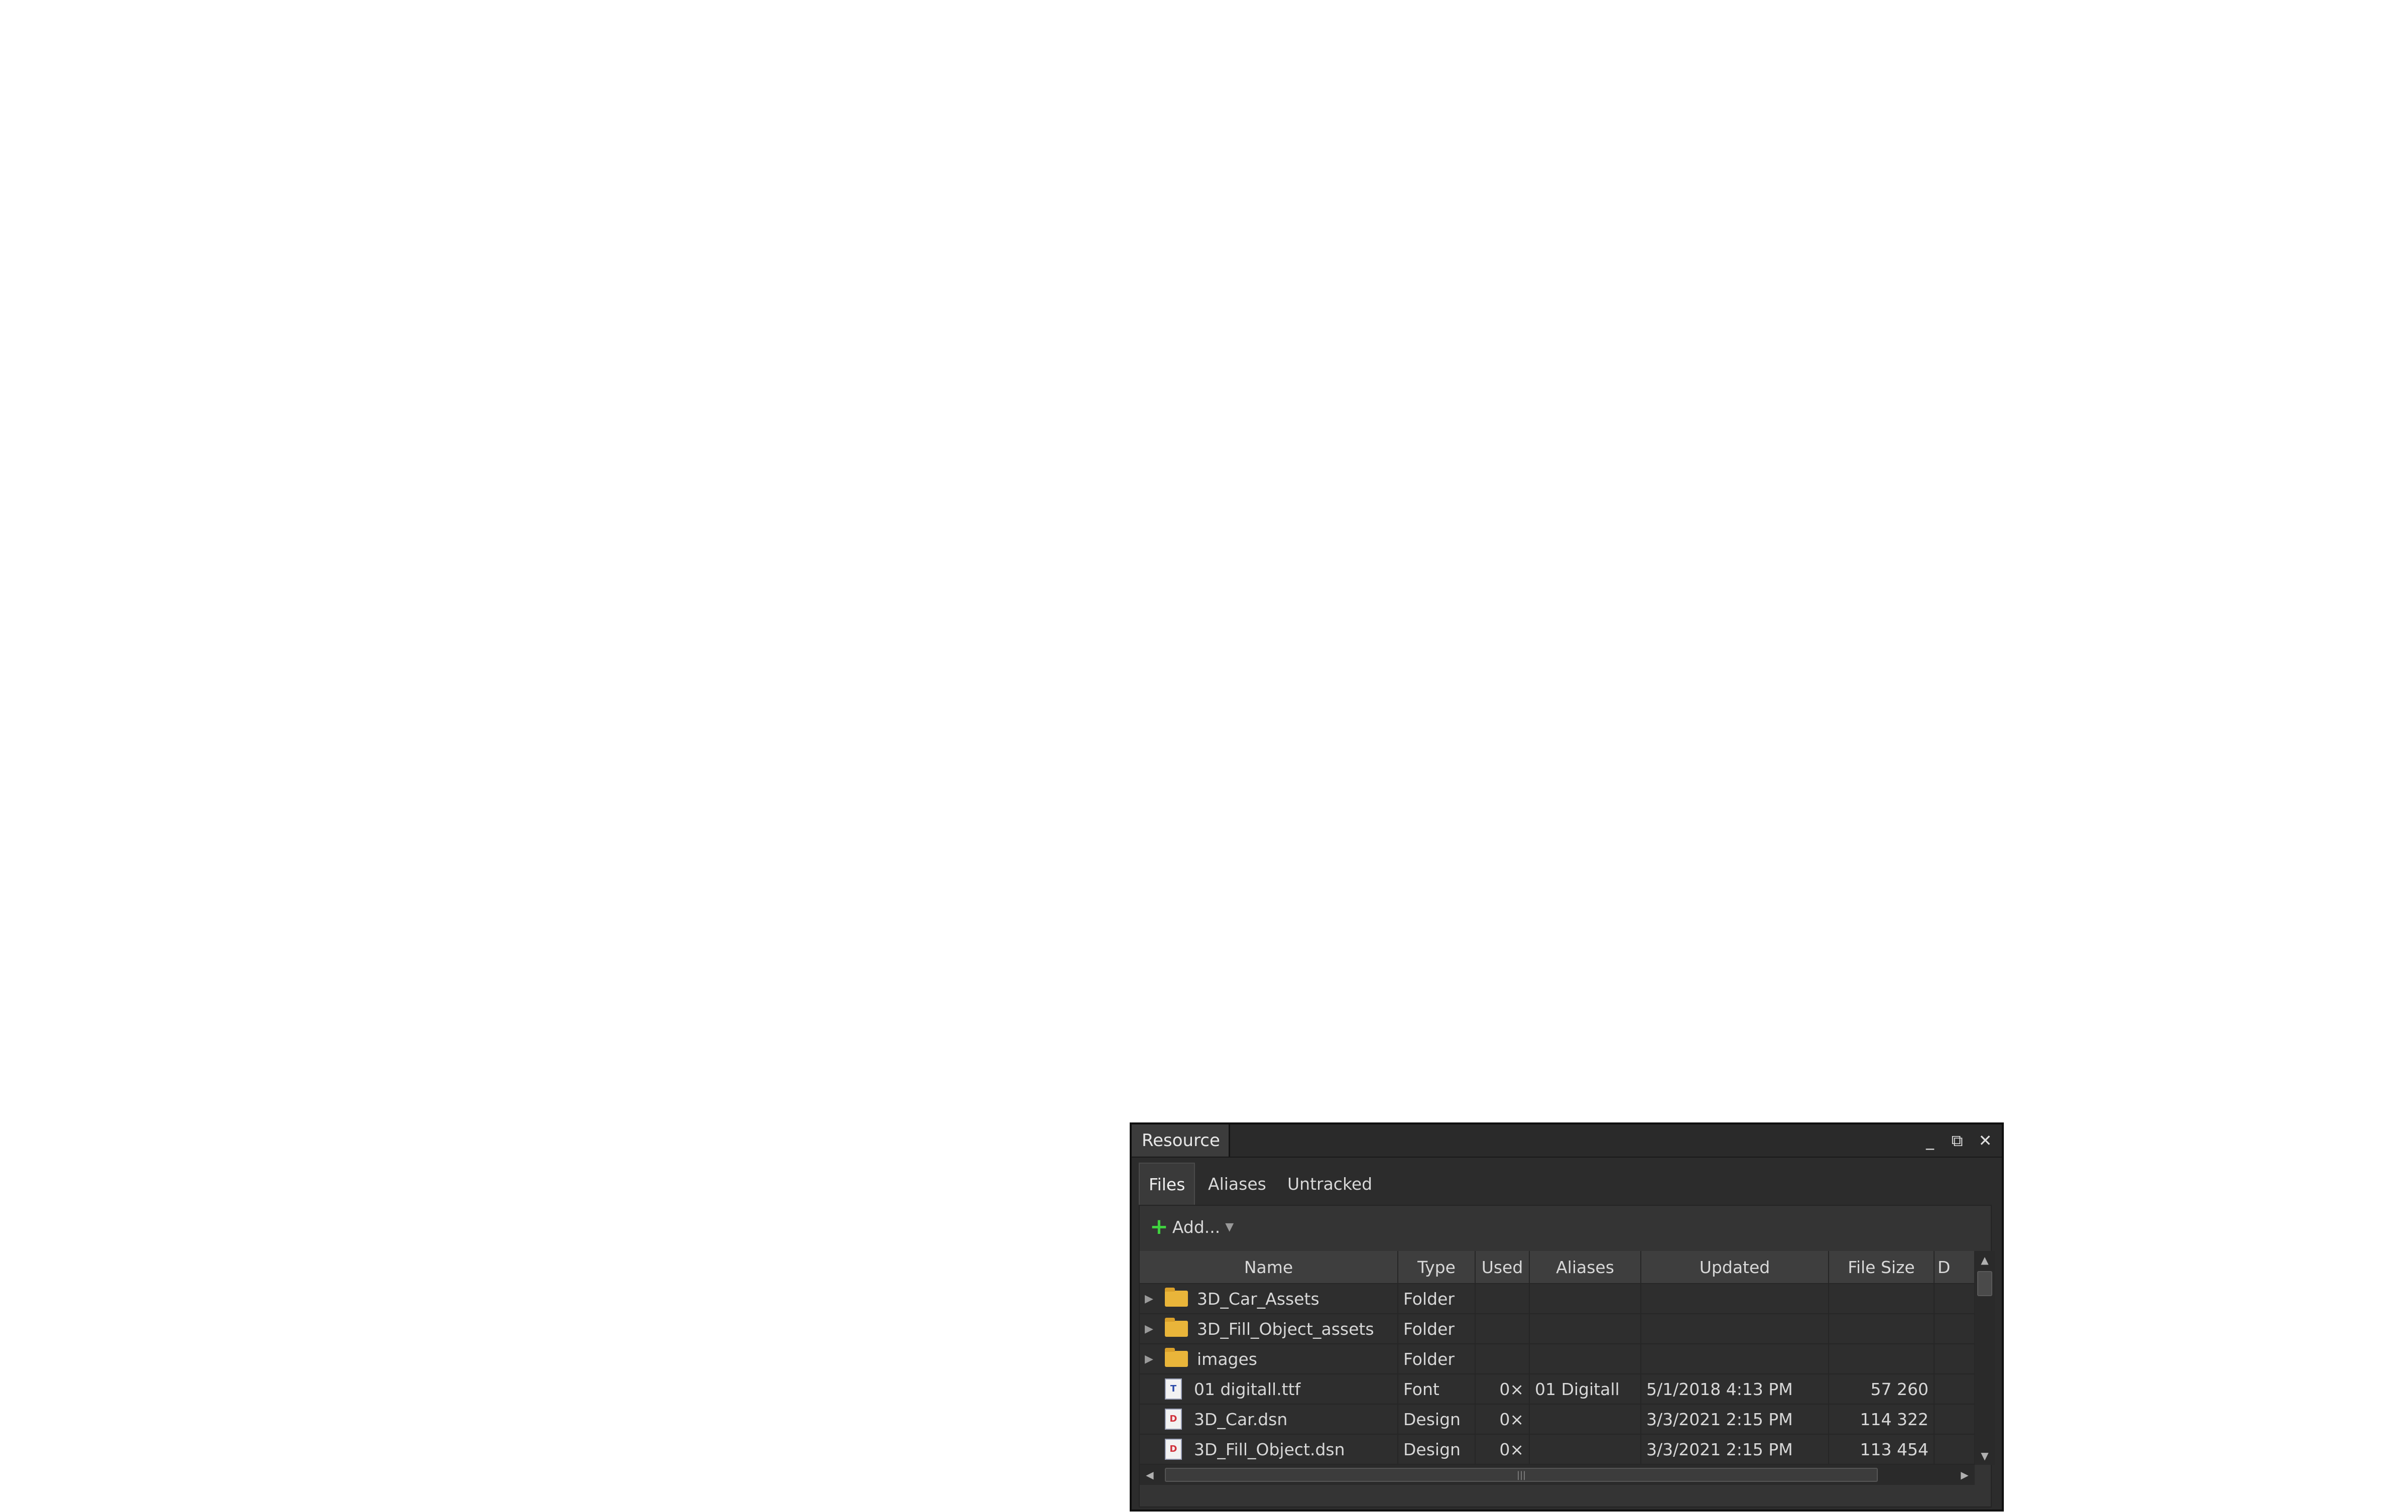 The image size is (2408, 1512). Describe the element at coordinates (1985, 1456) in the screenshot. I see `scroll-down-icon: ▼` at that location.